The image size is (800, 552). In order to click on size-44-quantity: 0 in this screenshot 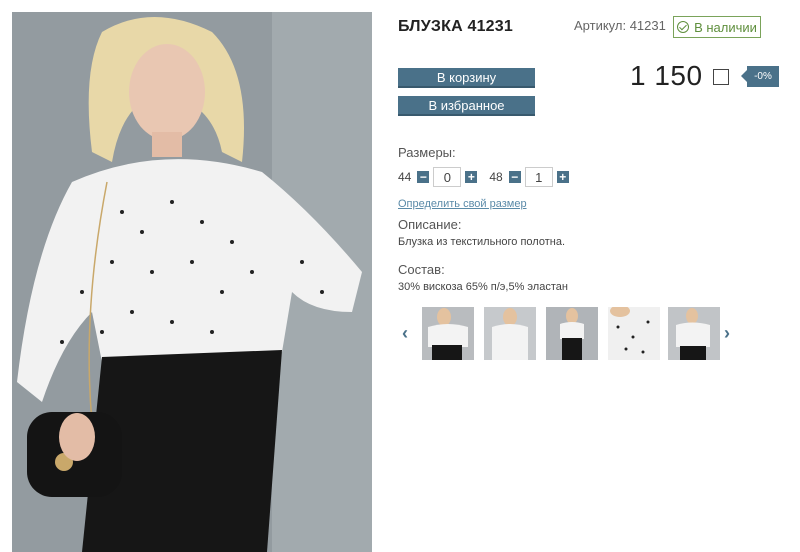, I will do `click(447, 177)`.